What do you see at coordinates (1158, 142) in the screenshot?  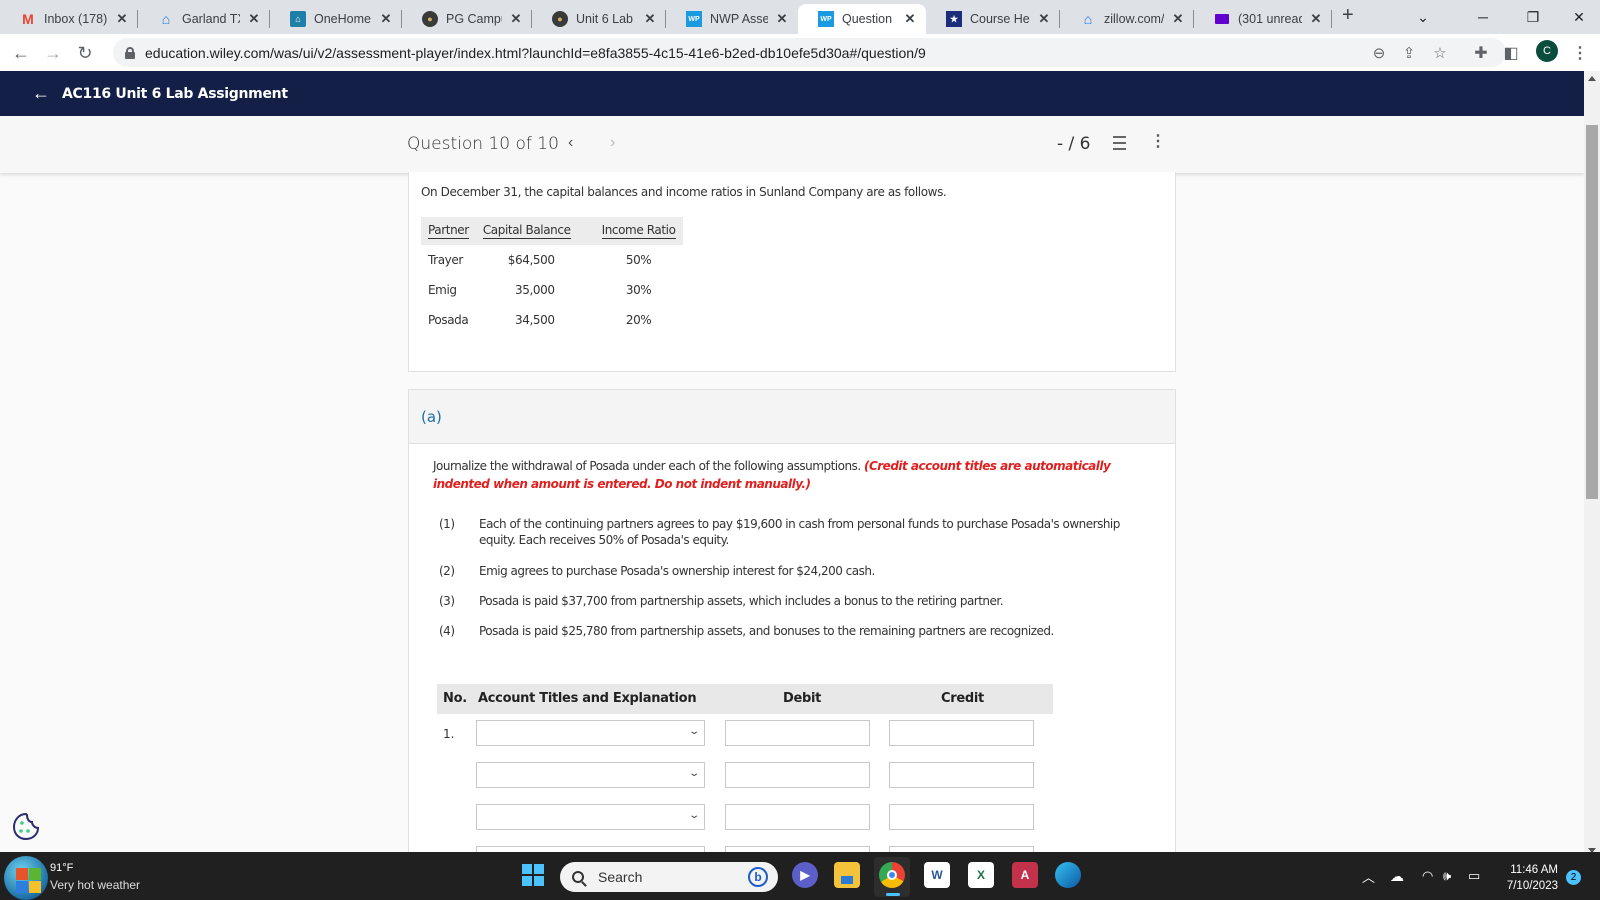 I see `more-options-icon: ⋮` at bounding box center [1158, 142].